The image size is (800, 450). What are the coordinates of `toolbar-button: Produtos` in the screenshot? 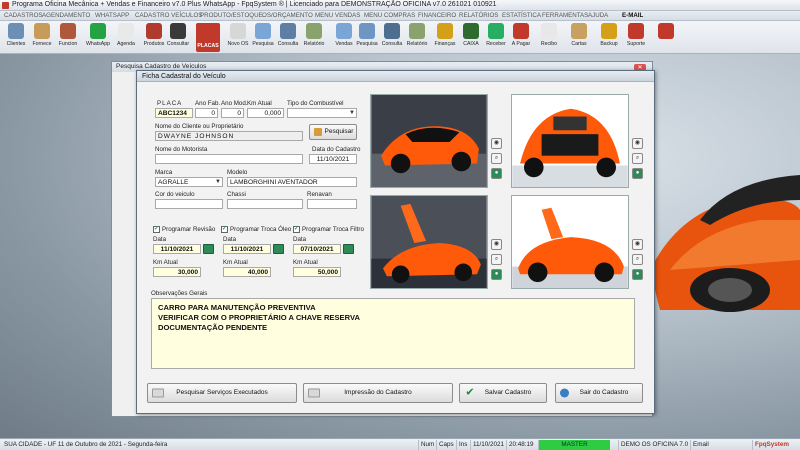 It's located at (154, 37).